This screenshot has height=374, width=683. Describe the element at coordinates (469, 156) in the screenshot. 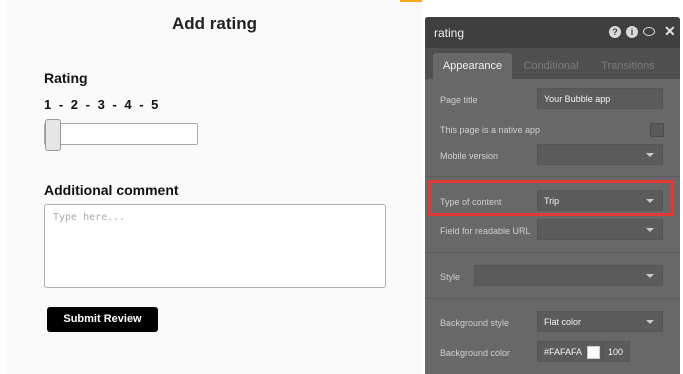

I see `mobile-version-label: Mobile version` at that location.